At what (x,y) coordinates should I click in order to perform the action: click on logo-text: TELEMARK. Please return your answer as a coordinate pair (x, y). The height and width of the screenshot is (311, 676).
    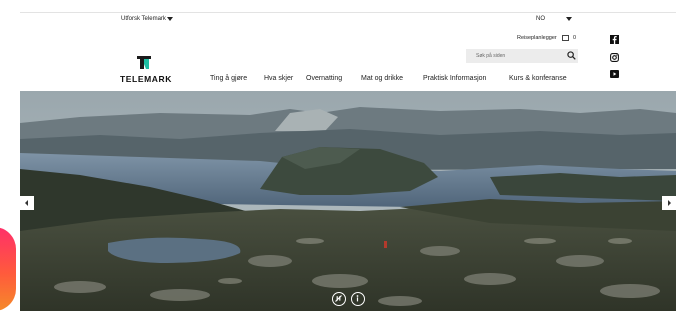
    Looking at the image, I should click on (146, 79).